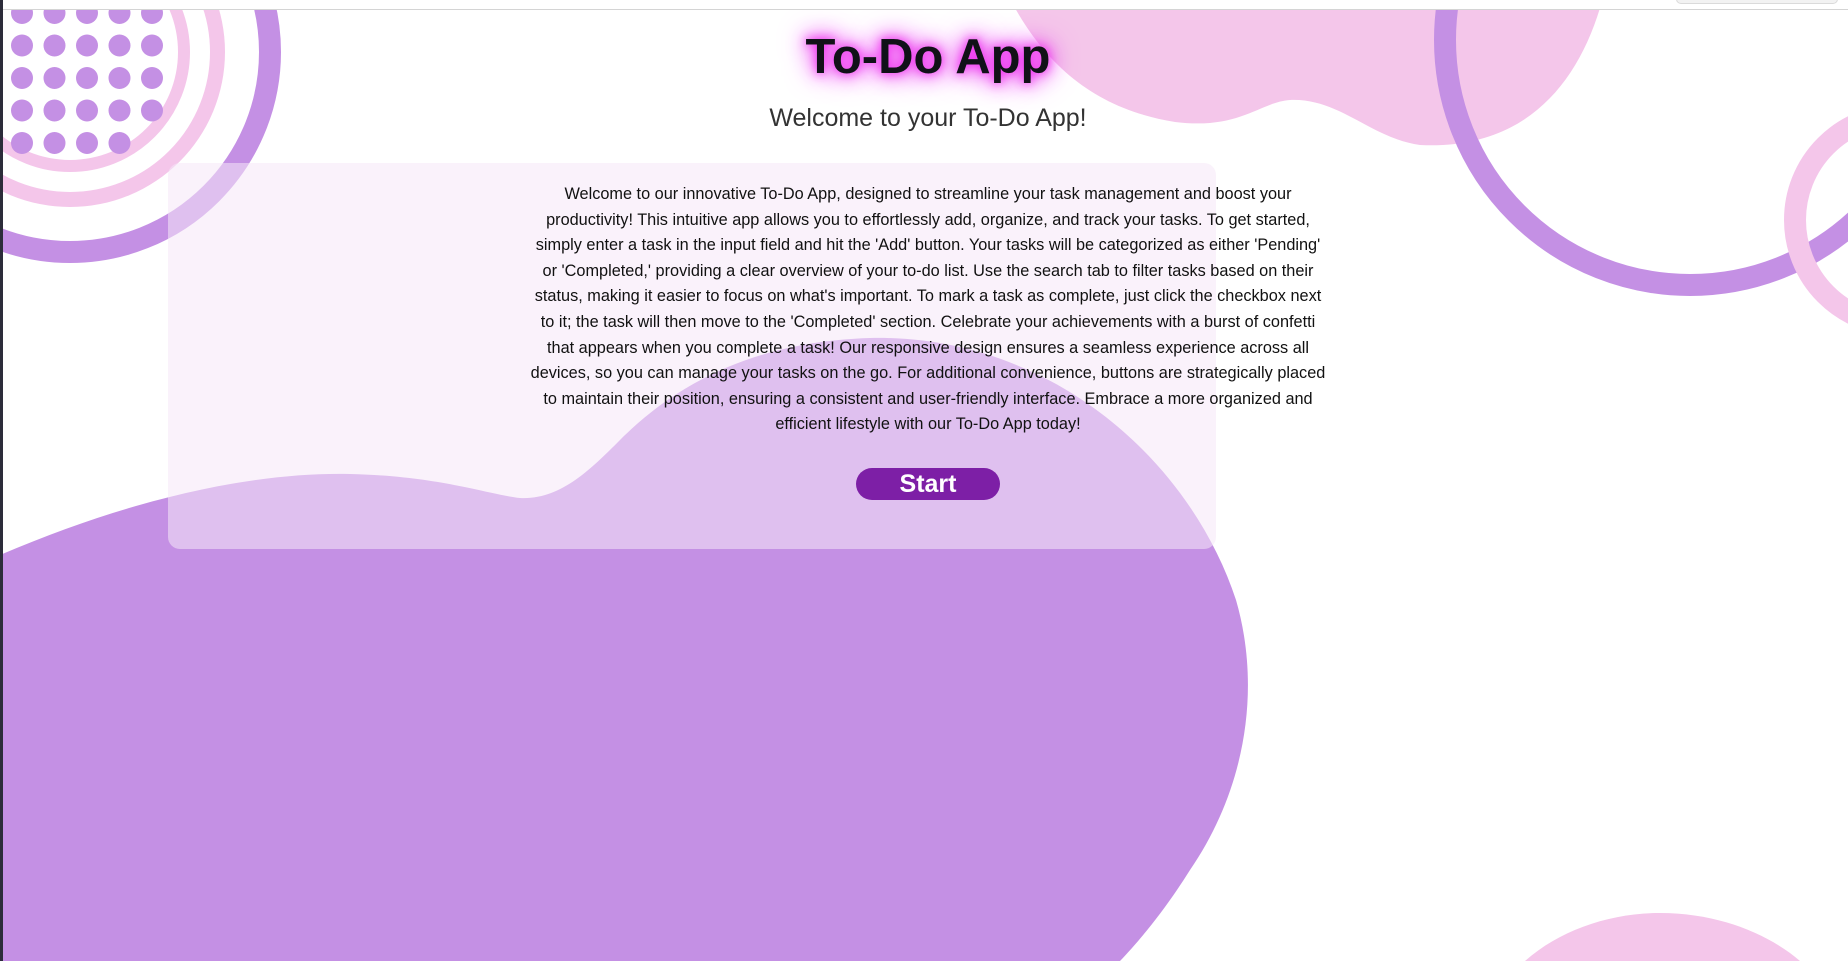 The height and width of the screenshot is (961, 1848). I want to click on start-button: Start, so click(928, 484).